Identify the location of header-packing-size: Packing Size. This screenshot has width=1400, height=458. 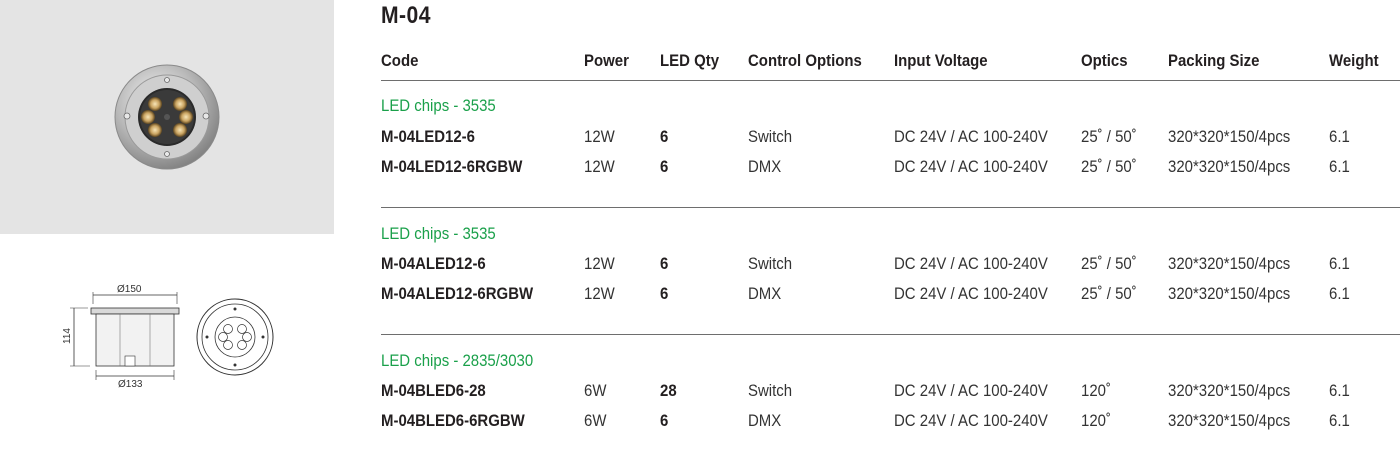
(1214, 60).